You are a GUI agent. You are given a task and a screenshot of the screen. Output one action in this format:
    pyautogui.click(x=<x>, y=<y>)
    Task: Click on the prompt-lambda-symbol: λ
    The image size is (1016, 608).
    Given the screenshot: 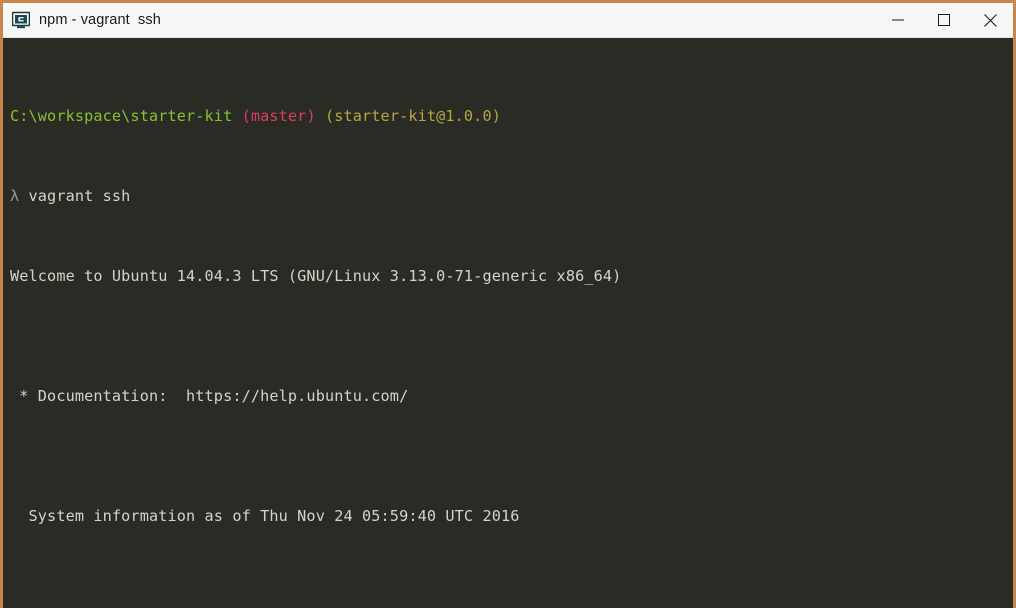 What is the action you would take?
    pyautogui.click(x=15, y=196)
    